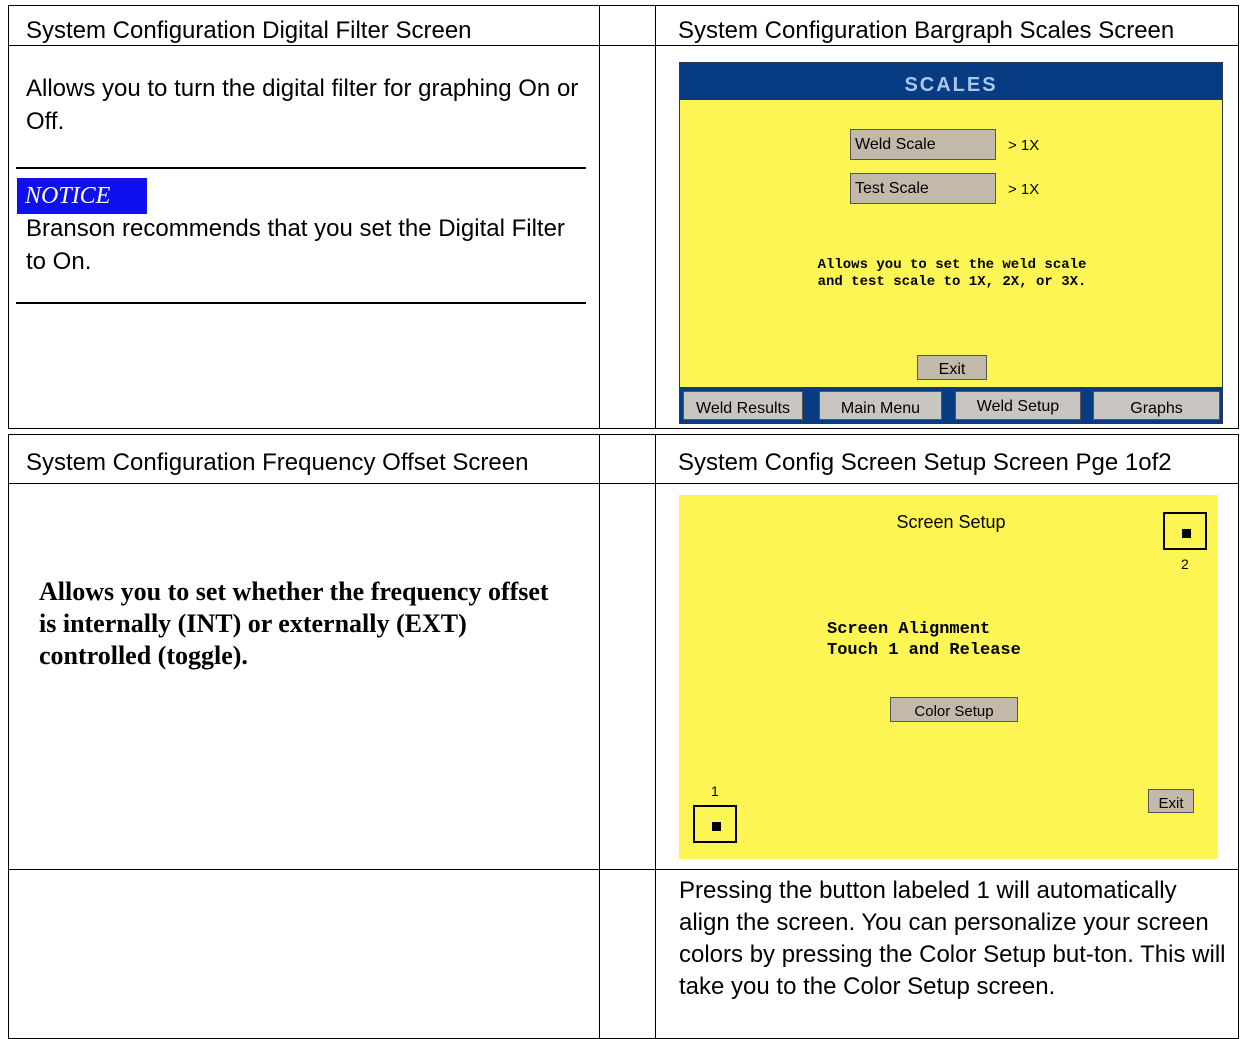  What do you see at coordinates (627, 237) in the screenshot?
I see `row1-spacer-body` at bounding box center [627, 237].